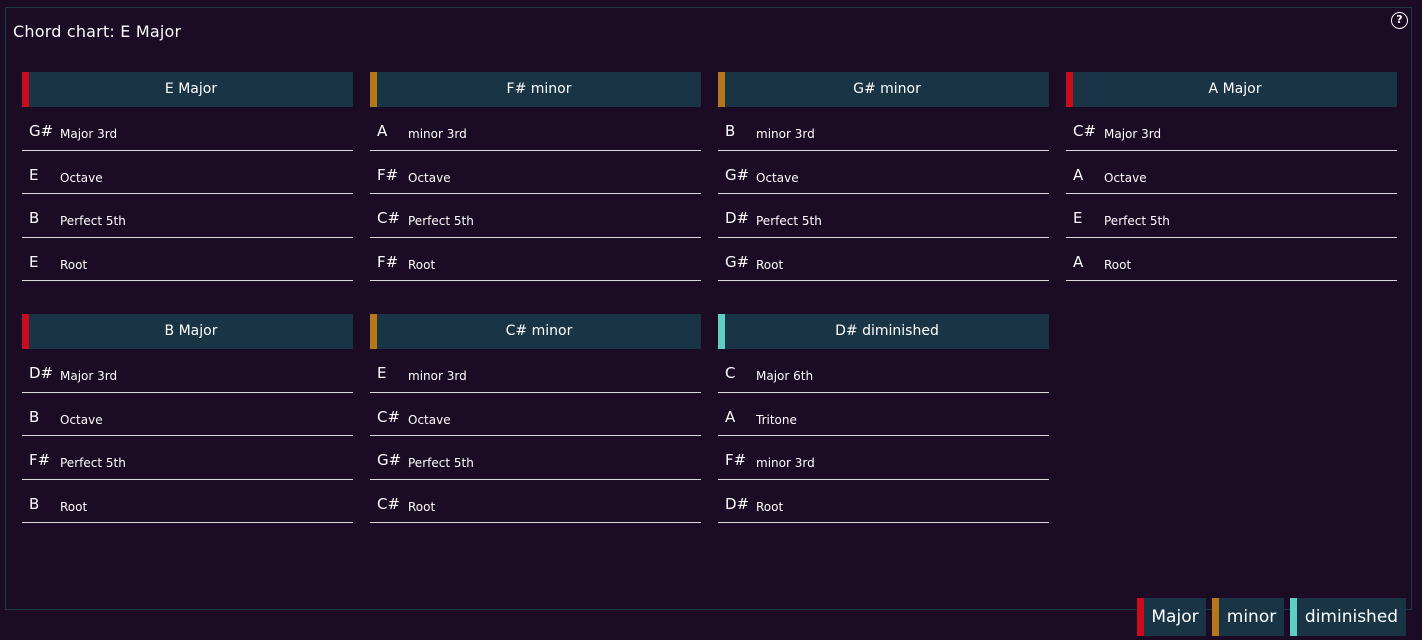 The height and width of the screenshot is (640, 1422). What do you see at coordinates (730, 373) in the screenshot?
I see `note-name: C` at bounding box center [730, 373].